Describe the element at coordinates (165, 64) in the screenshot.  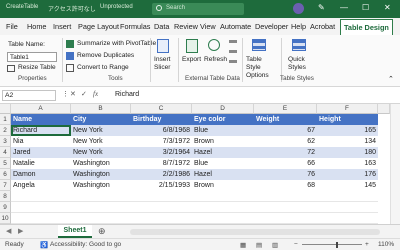
I see `insert-slicer-button: Insert Slicer` at that location.